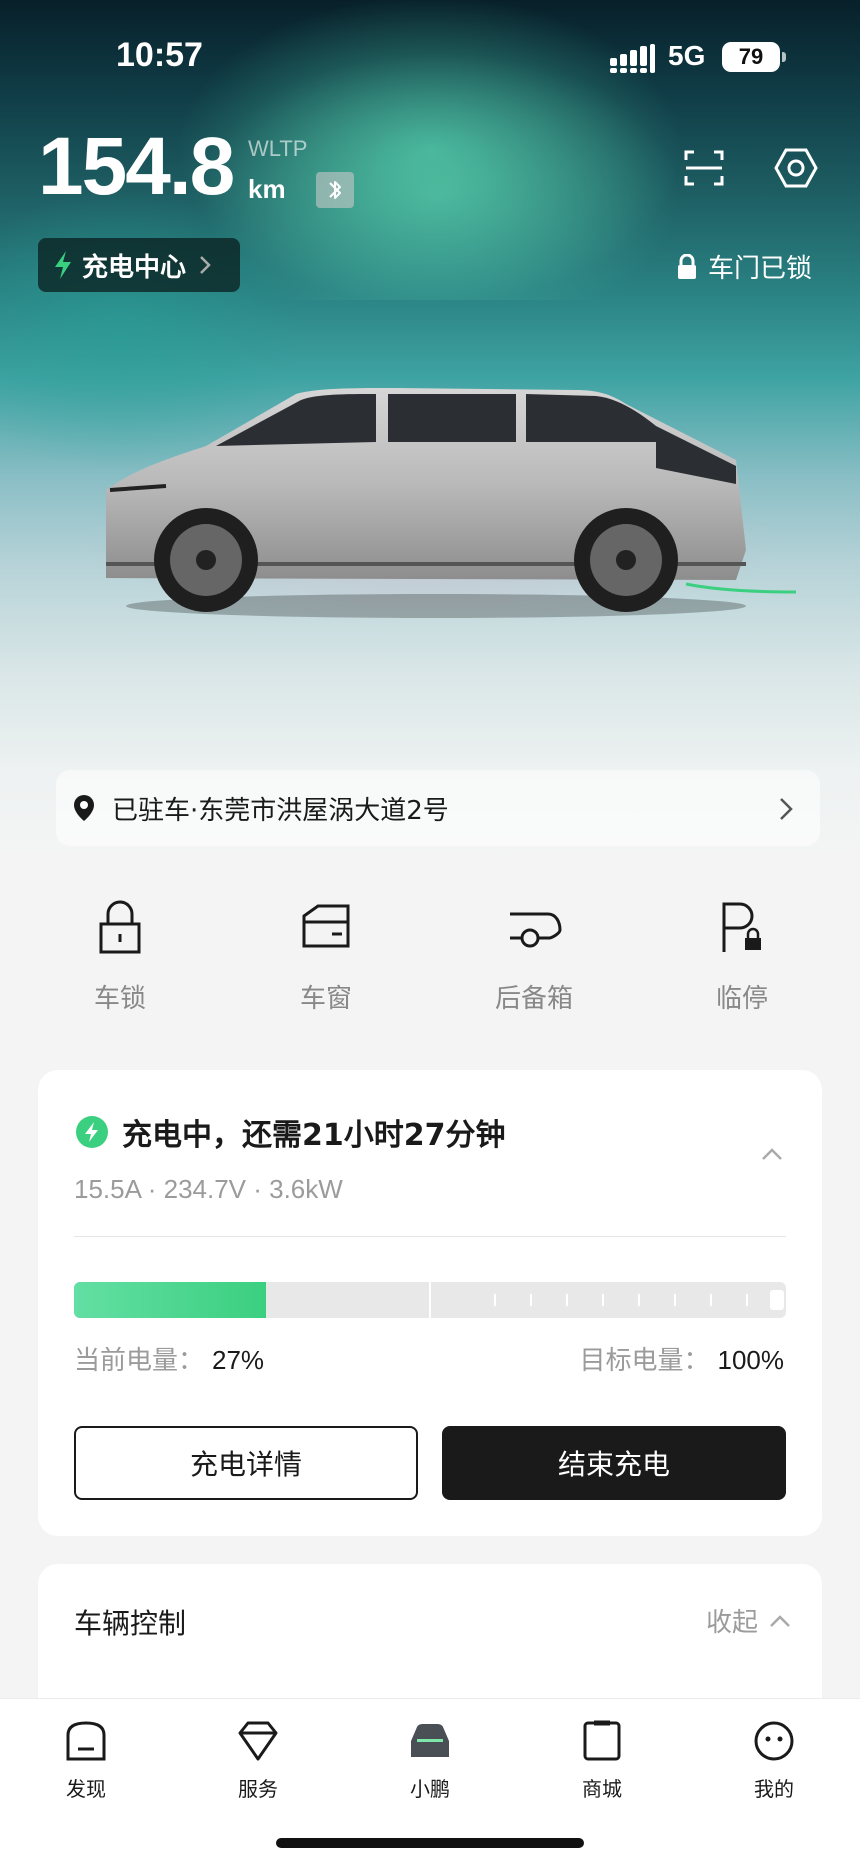 Image resolution: width=860 pixels, height=1864 pixels. I want to click on location-text: 已驻车·东莞市洪屋涡大道2号, so click(280, 810).